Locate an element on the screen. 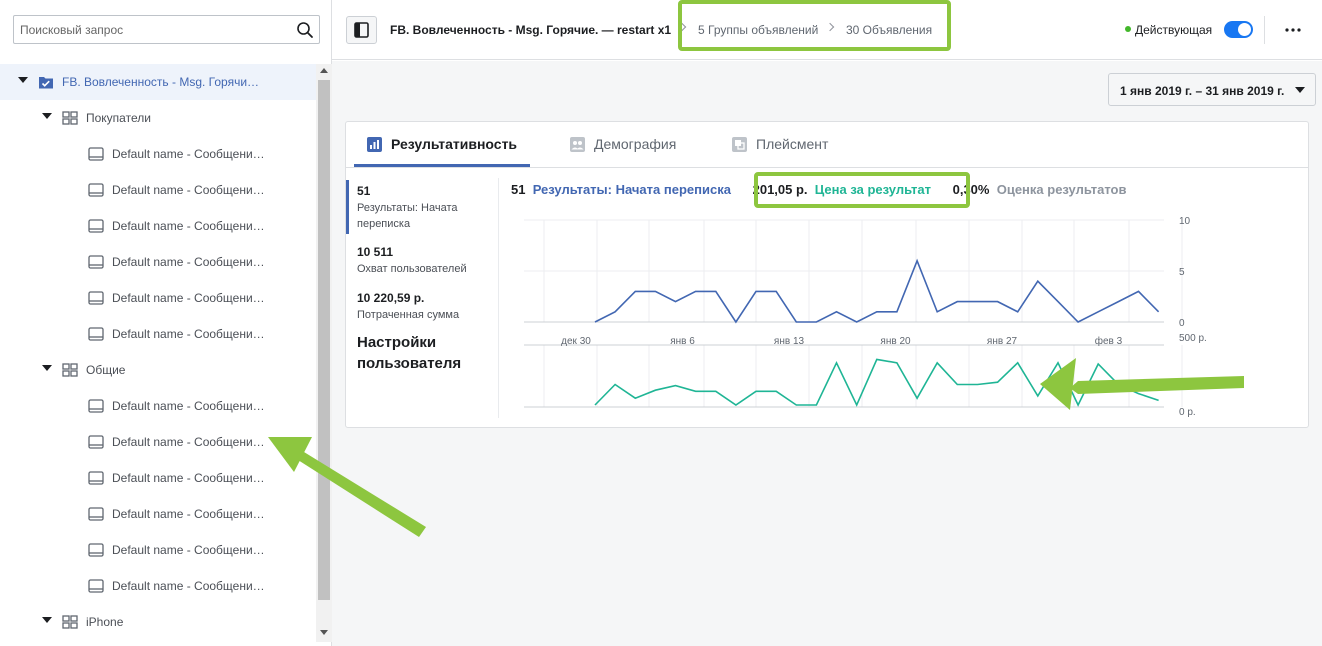  tree-adset-row: Общие is located at coordinates (158, 370).